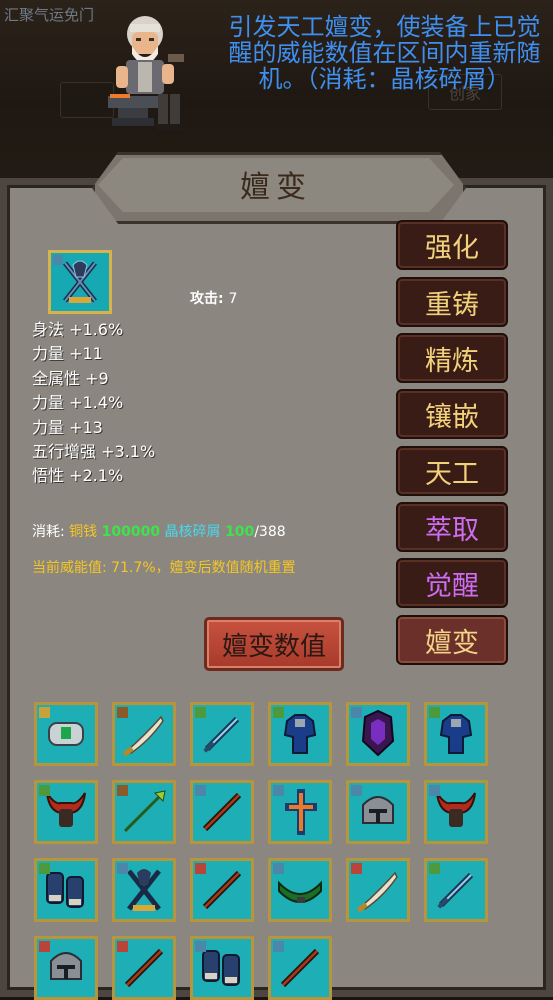  Describe the element at coordinates (207, 299) in the screenshot. I see `attack-label: 攻击:` at that location.